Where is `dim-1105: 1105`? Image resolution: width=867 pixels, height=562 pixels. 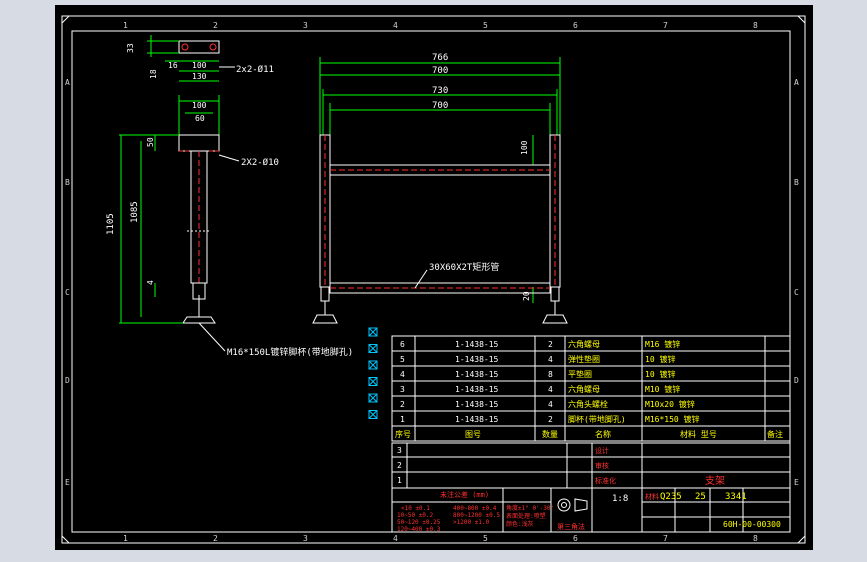
dim-1105: 1105 is located at coordinates (111, 224).